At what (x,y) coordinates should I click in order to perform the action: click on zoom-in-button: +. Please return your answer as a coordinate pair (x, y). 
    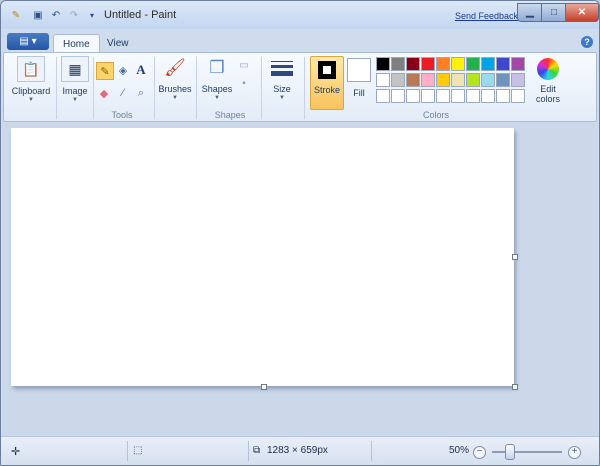
    Looking at the image, I should click on (574, 452).